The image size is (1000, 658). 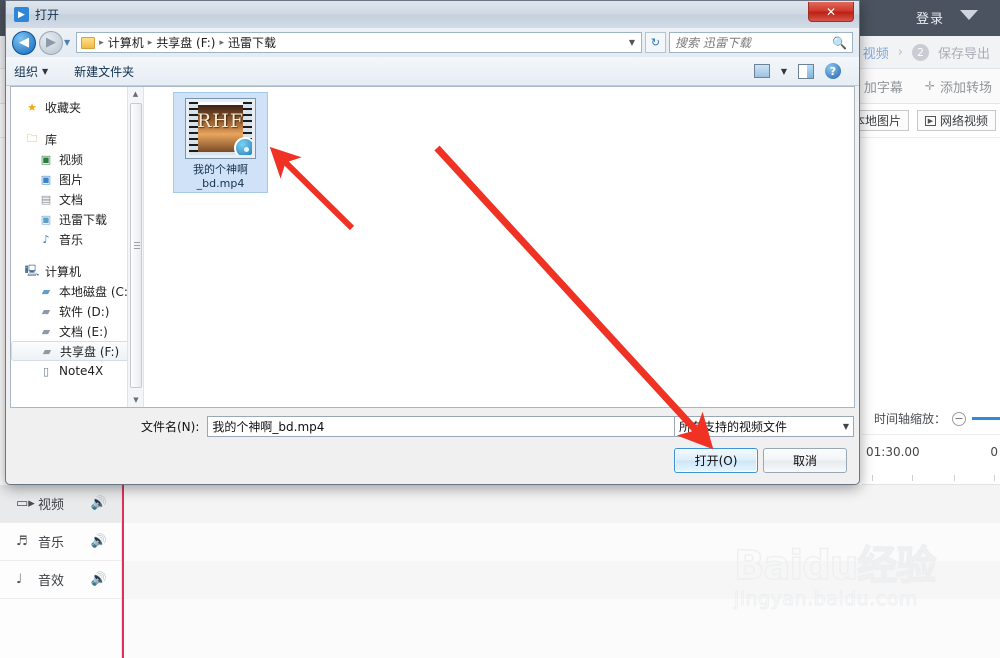 I want to click on search-icon: 🔍, so click(x=839, y=43).